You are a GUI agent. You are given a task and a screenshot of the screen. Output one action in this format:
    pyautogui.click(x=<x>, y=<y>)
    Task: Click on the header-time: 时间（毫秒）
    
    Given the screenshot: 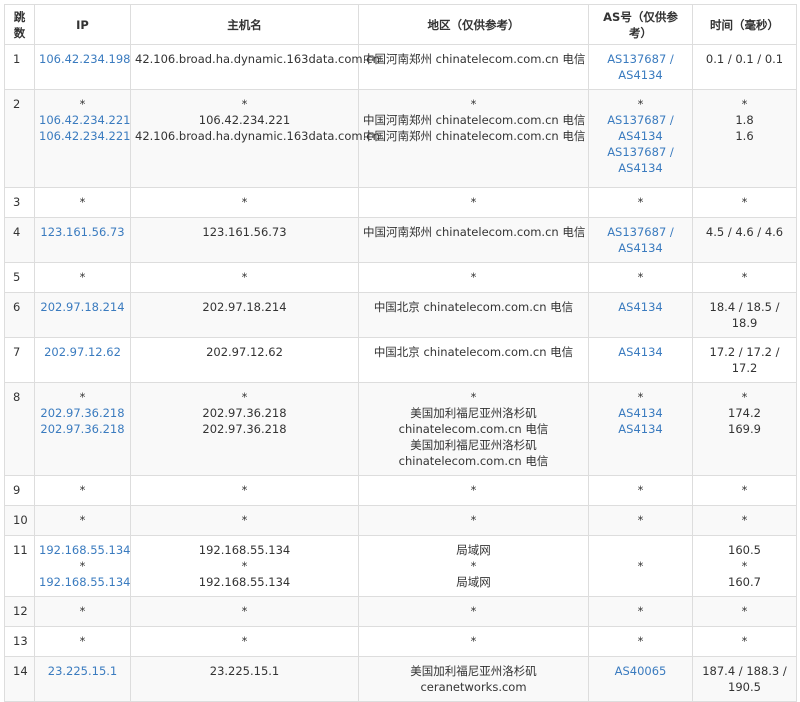 What is the action you would take?
    pyautogui.click(x=744, y=24)
    